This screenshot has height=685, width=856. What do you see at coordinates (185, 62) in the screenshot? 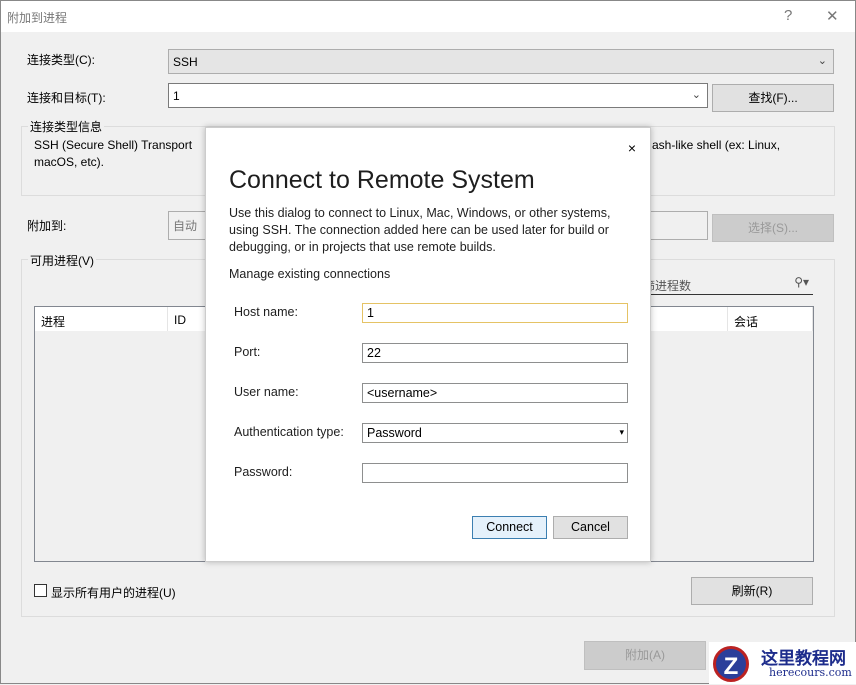
I see `connection-type-value: SSH` at bounding box center [185, 62].